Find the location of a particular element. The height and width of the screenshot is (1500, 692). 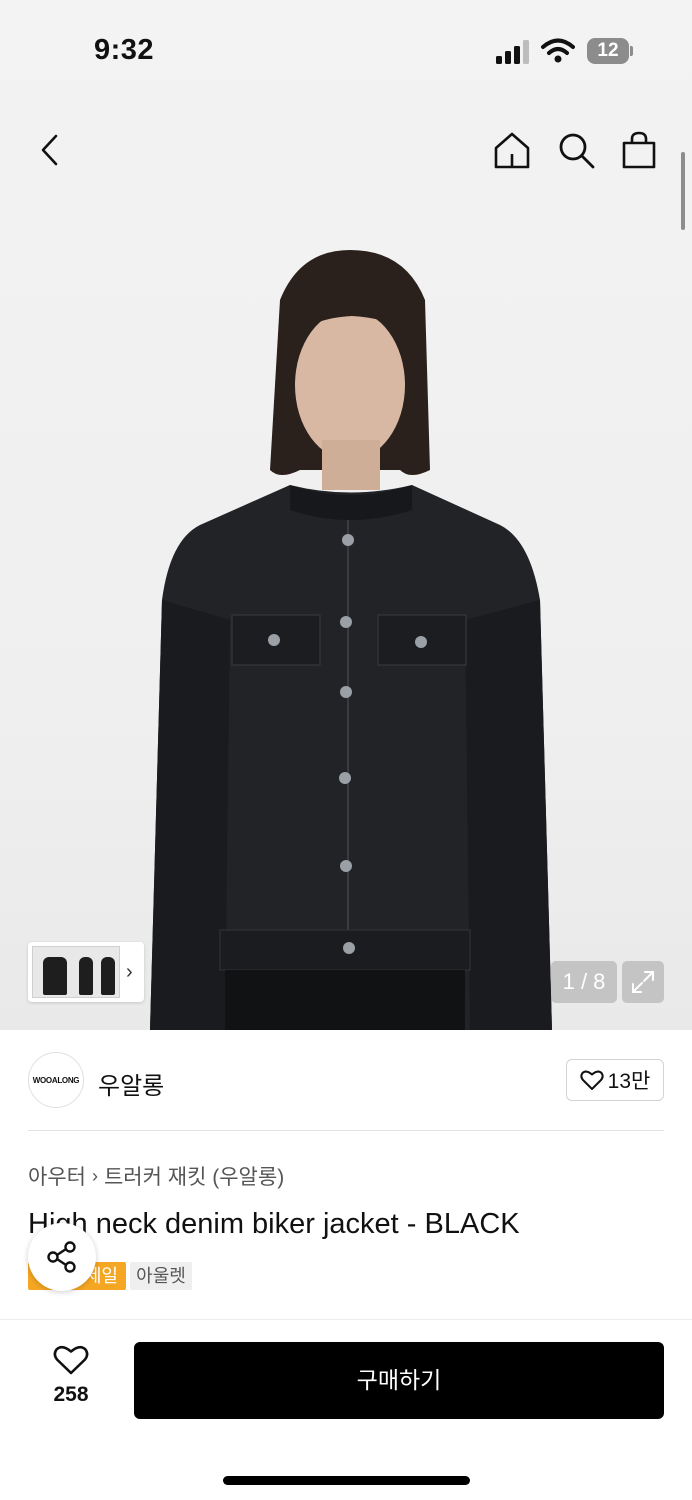

breadcrumb: 아우터 › 트러커 재킷 (우알롱) is located at coordinates (156, 1176).